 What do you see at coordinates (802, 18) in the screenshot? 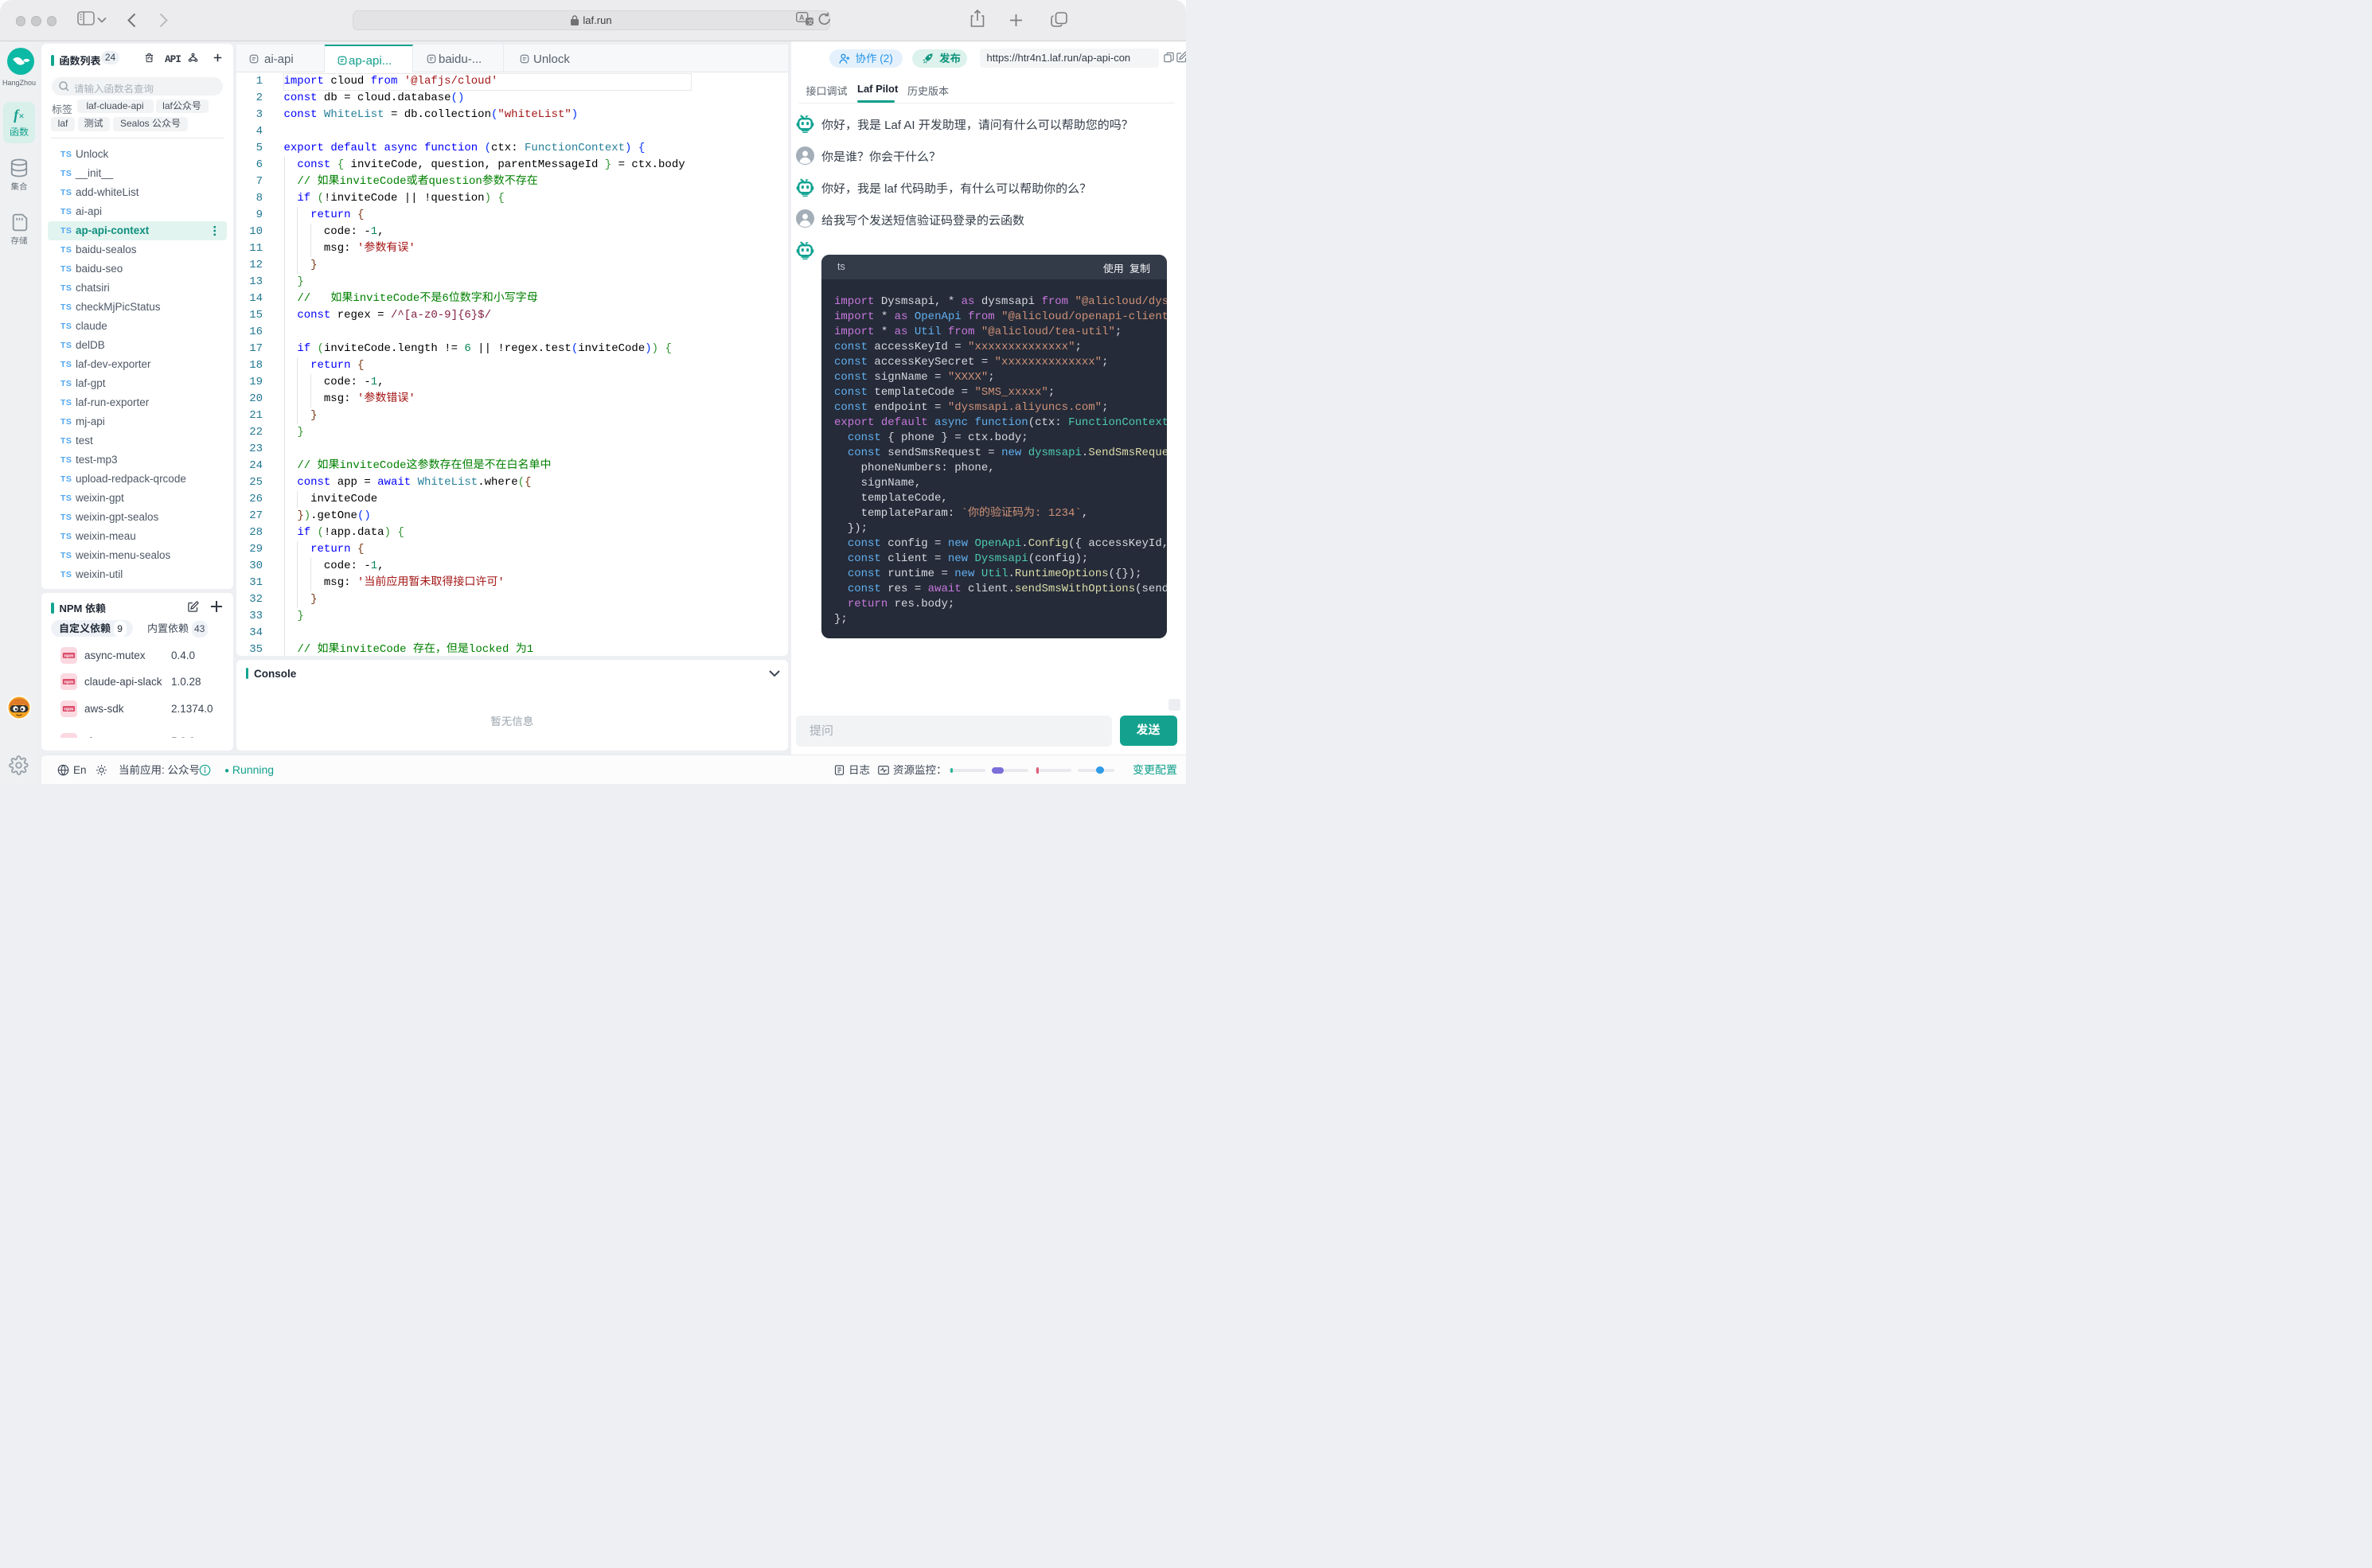
I see `svg-text: A` at bounding box center [802, 18].